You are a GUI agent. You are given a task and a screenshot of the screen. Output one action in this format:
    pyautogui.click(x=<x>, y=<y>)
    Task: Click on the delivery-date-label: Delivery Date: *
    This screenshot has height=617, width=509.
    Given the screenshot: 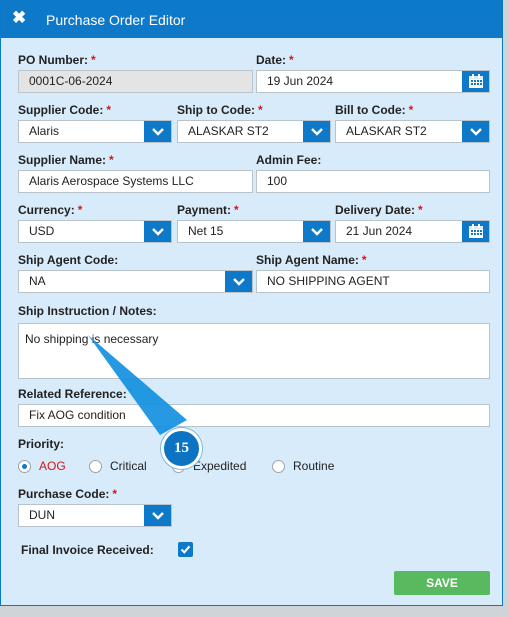 What is the action you would take?
    pyautogui.click(x=379, y=210)
    